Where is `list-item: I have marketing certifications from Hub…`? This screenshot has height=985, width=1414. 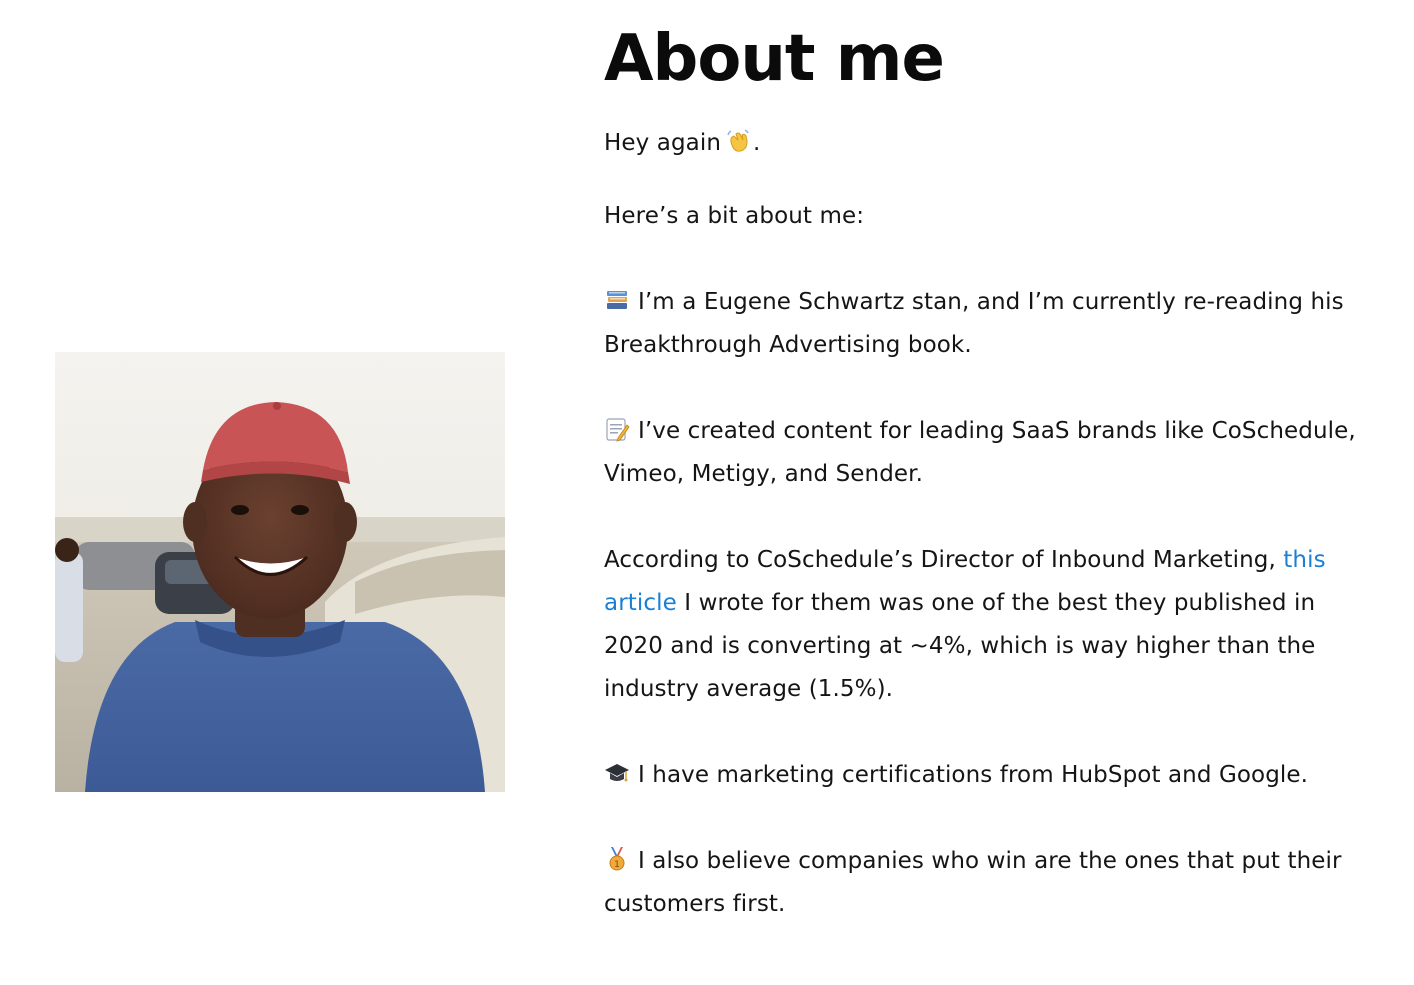 list-item: I have marketing certifications from Hub… is located at coordinates (984, 775).